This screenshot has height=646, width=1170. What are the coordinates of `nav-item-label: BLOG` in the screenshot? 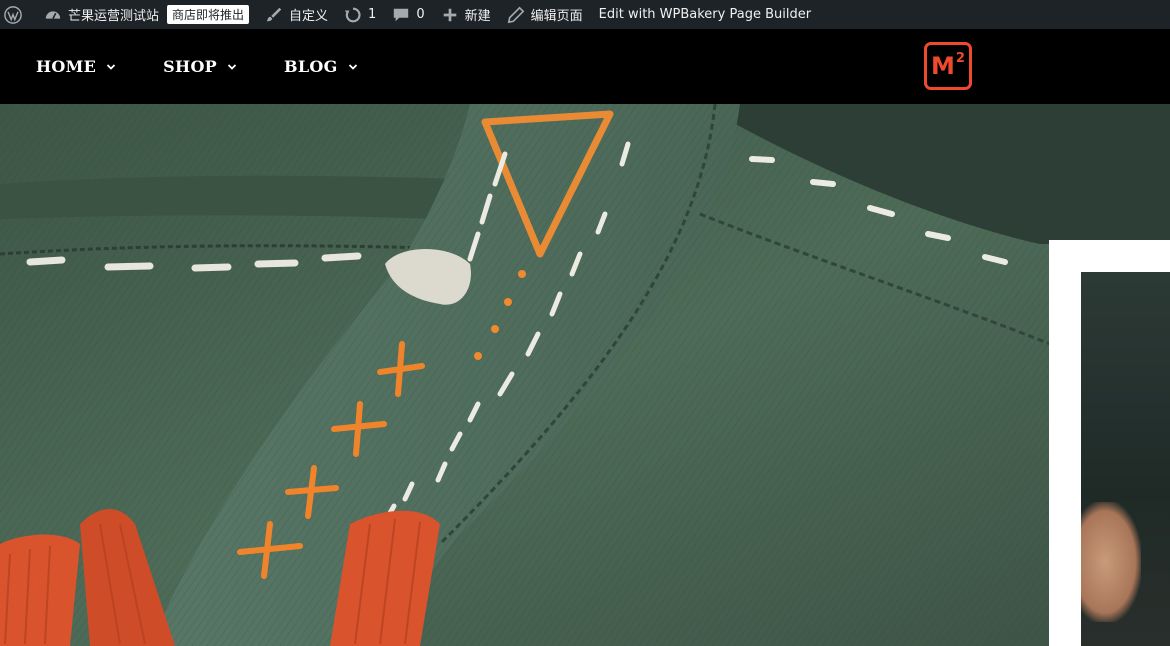 It's located at (311, 66).